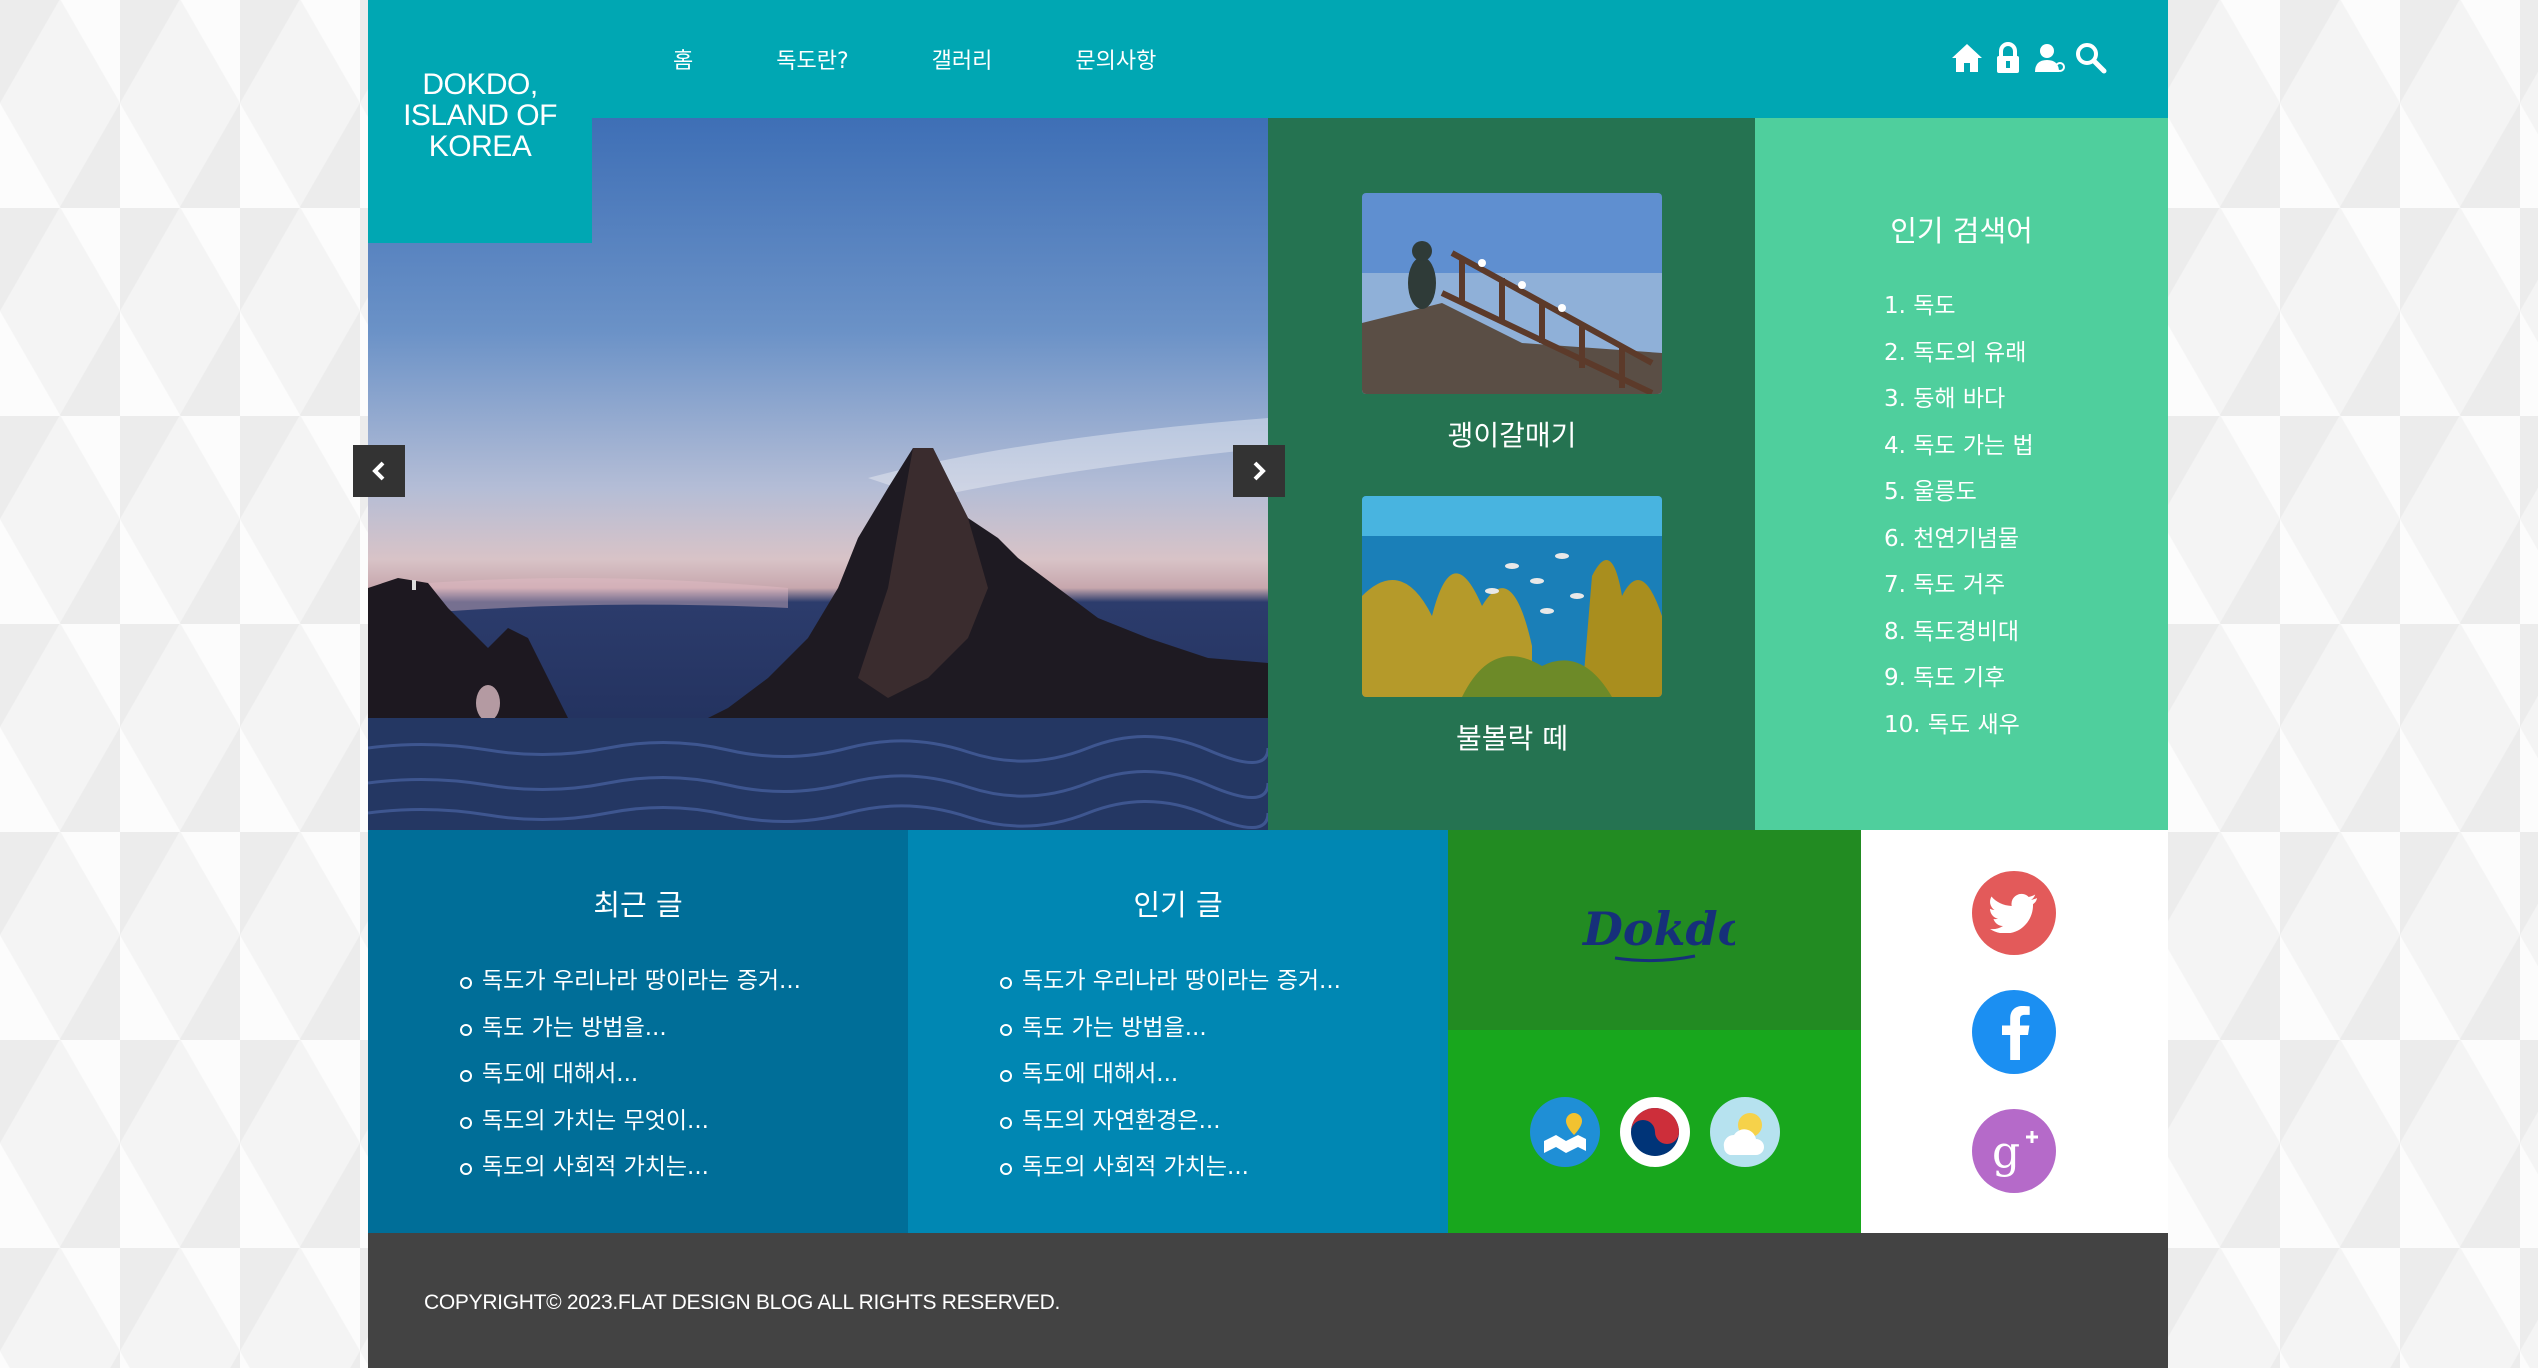 The height and width of the screenshot is (1368, 2538). I want to click on chevron-right-icon, so click(1259, 471).